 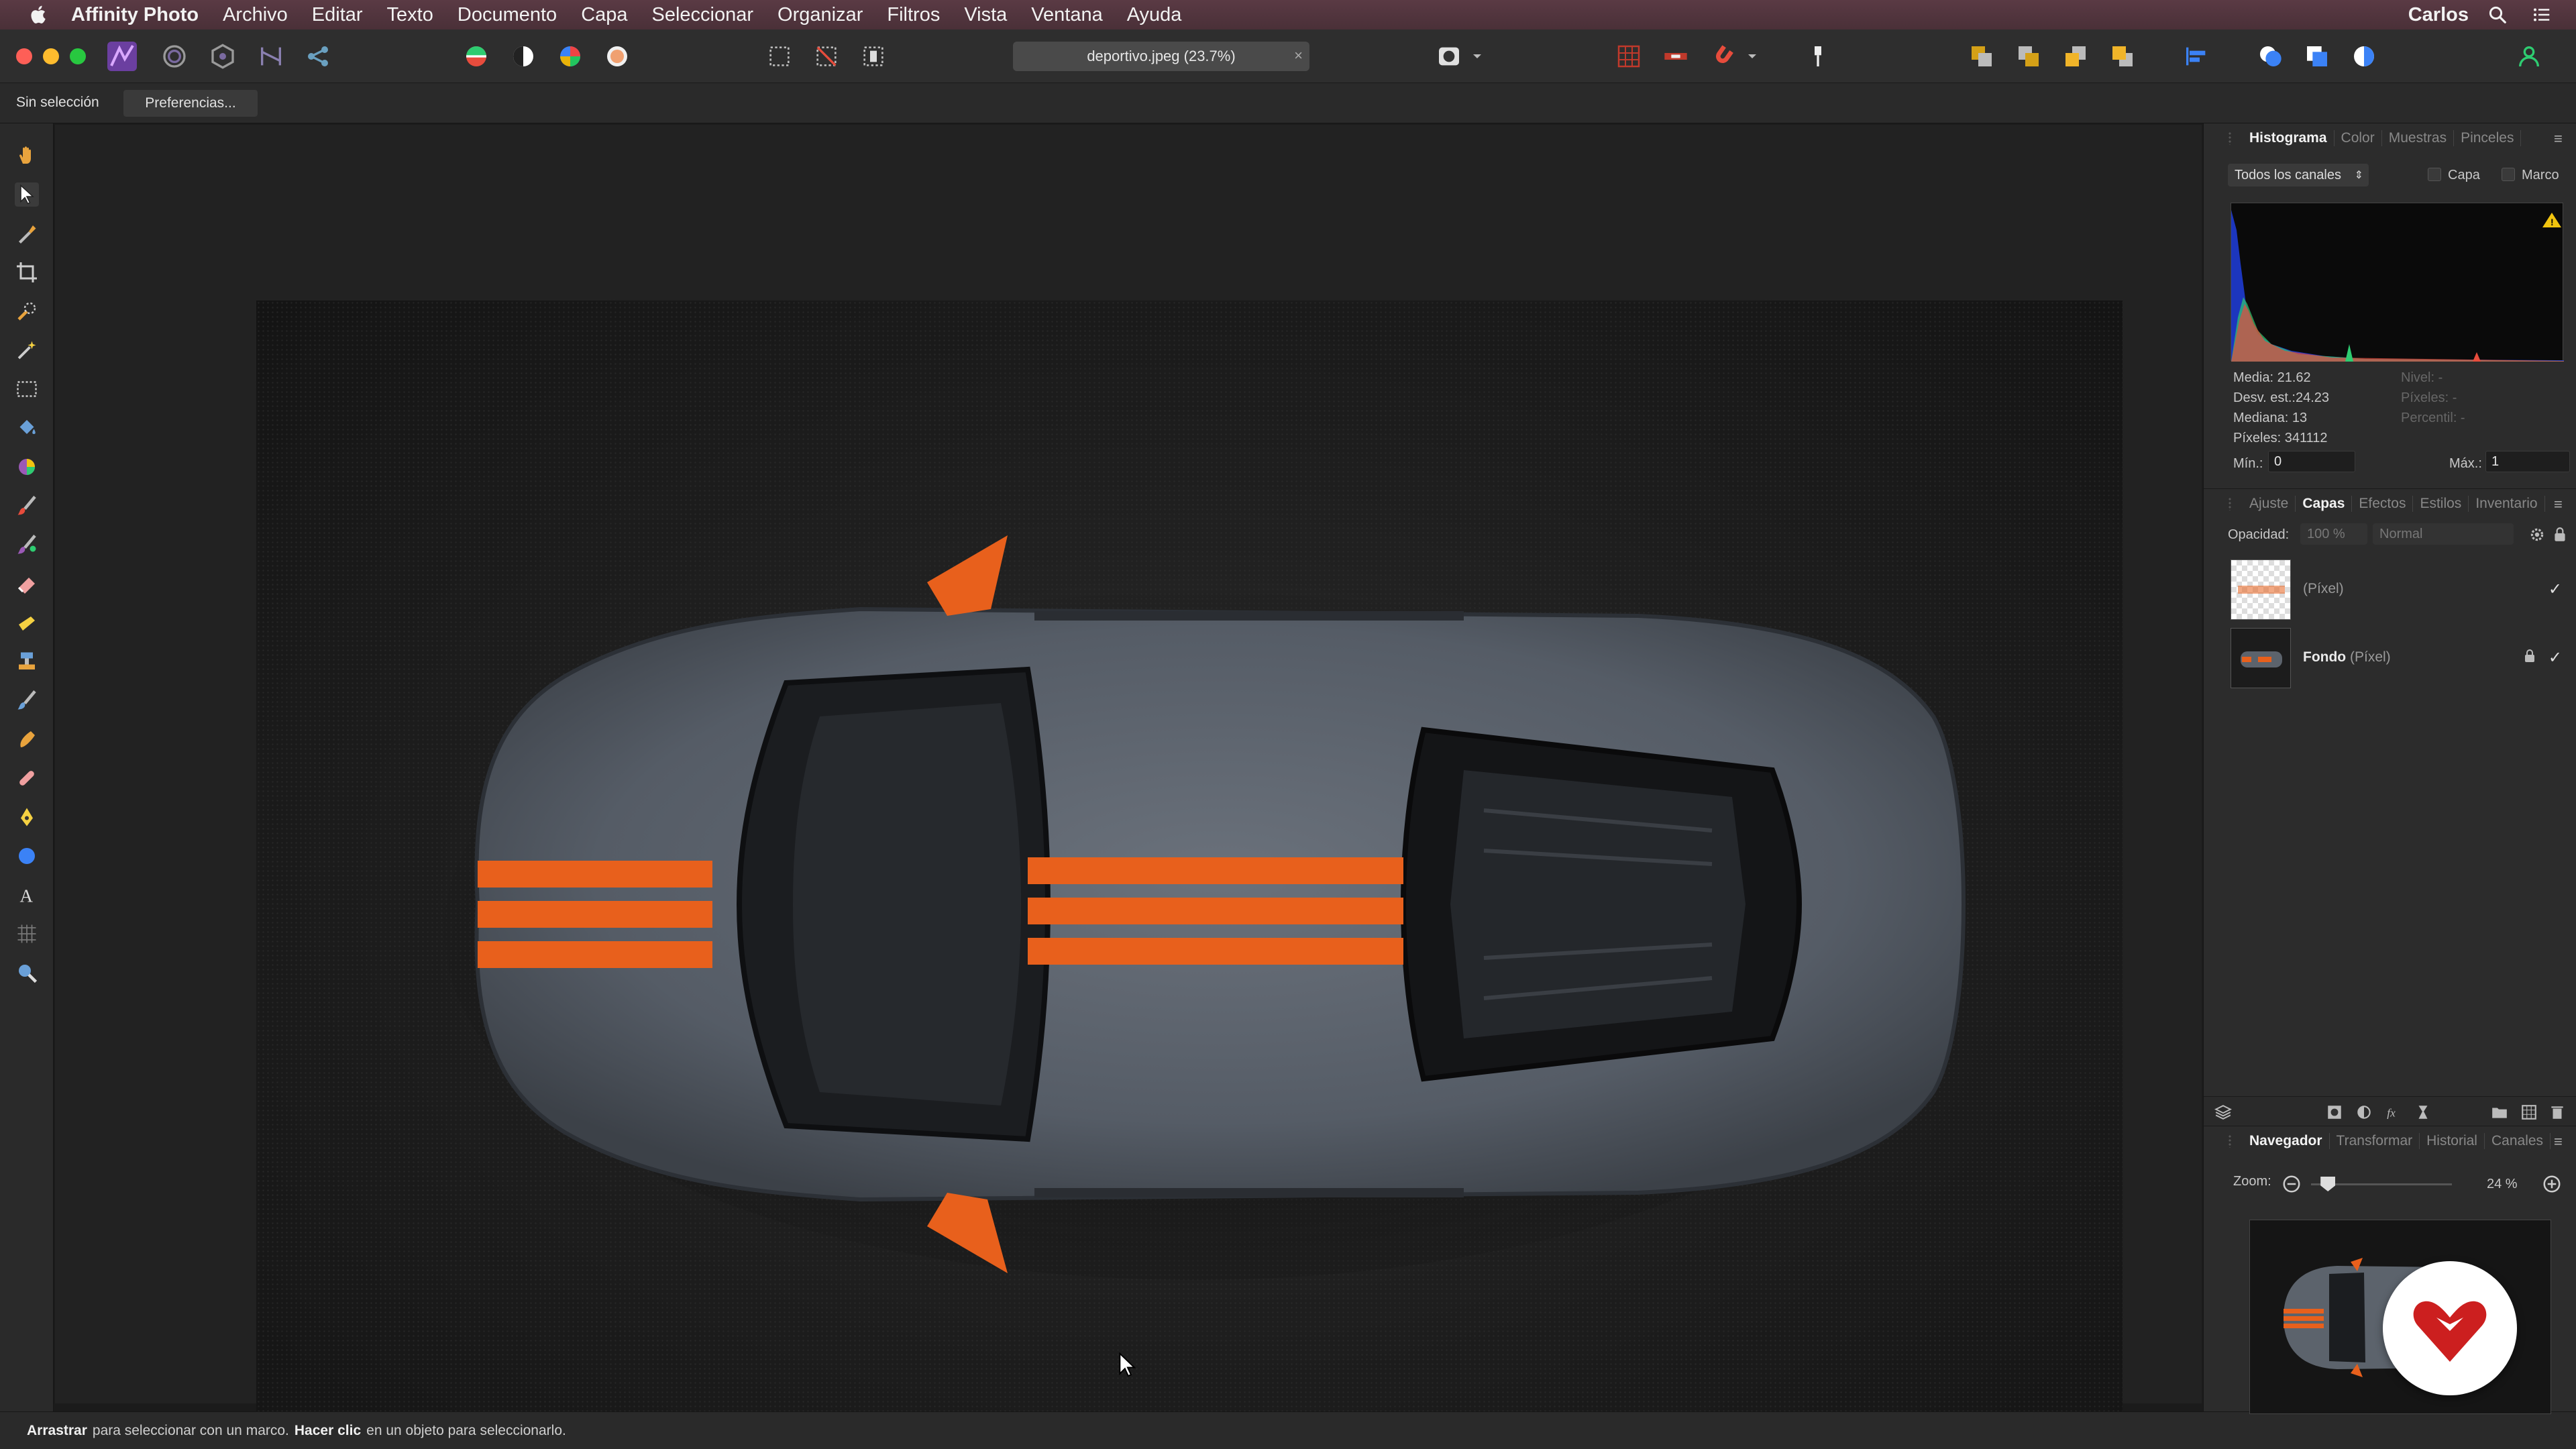 I want to click on opacity-field: 100 %, so click(x=2333, y=534).